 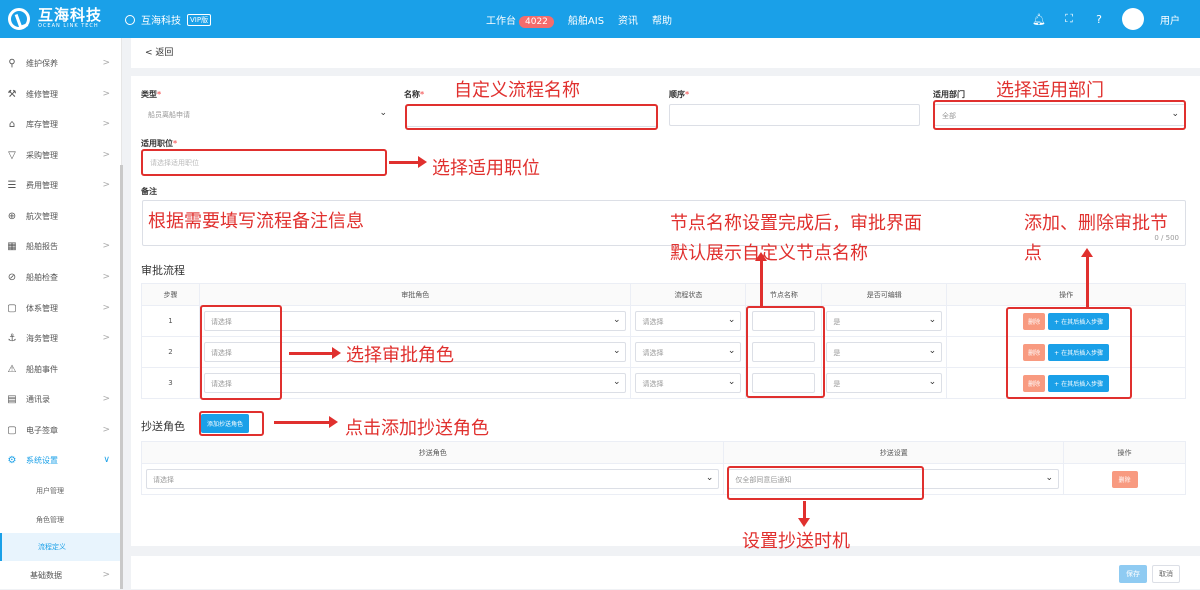 I want to click on sidebar-item-marine: ⚓︎ 海务管理 >, so click(x=61, y=338).